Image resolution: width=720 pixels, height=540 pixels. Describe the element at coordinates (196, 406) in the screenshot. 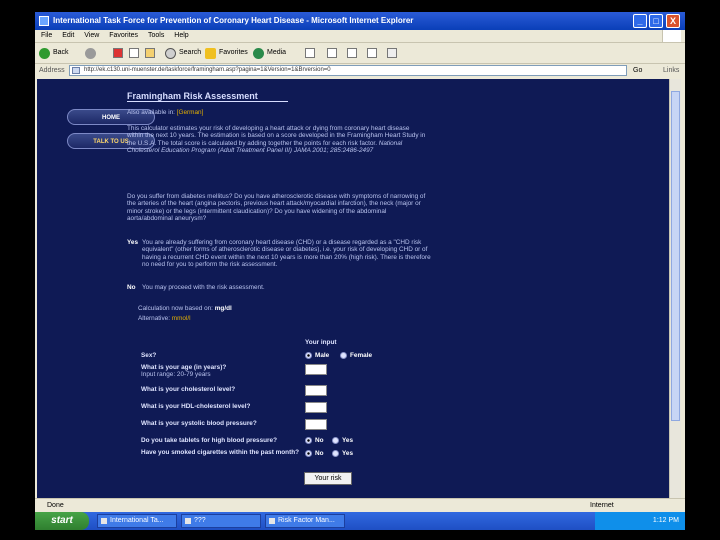

I see `hdl-question: What is your HDL-cholesterol level?` at that location.